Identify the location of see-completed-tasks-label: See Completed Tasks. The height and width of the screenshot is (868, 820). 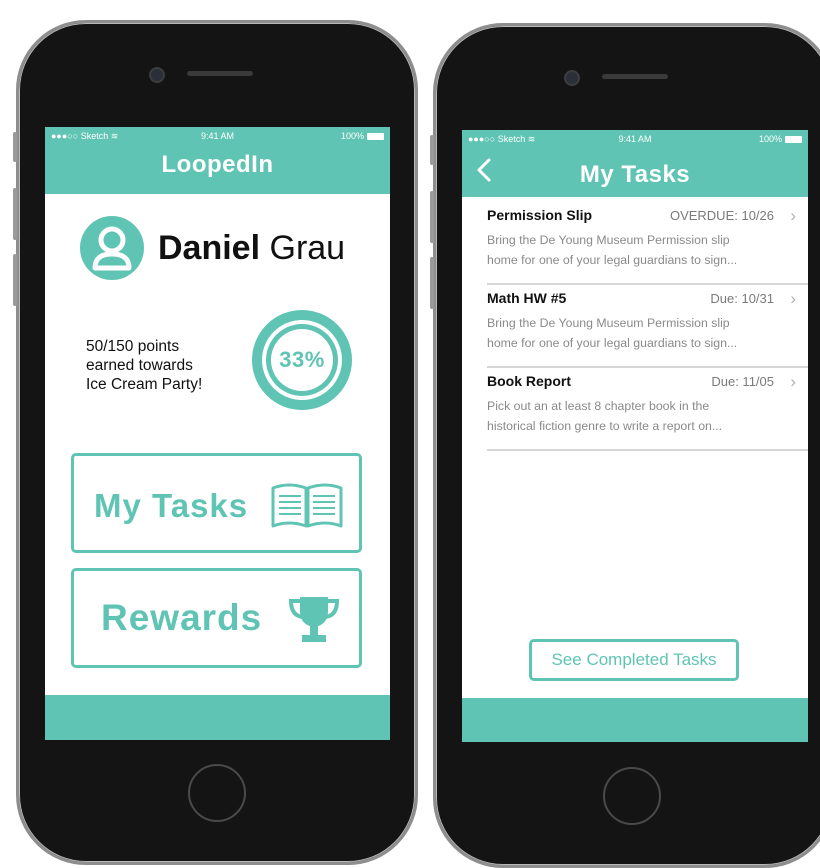
(634, 659).